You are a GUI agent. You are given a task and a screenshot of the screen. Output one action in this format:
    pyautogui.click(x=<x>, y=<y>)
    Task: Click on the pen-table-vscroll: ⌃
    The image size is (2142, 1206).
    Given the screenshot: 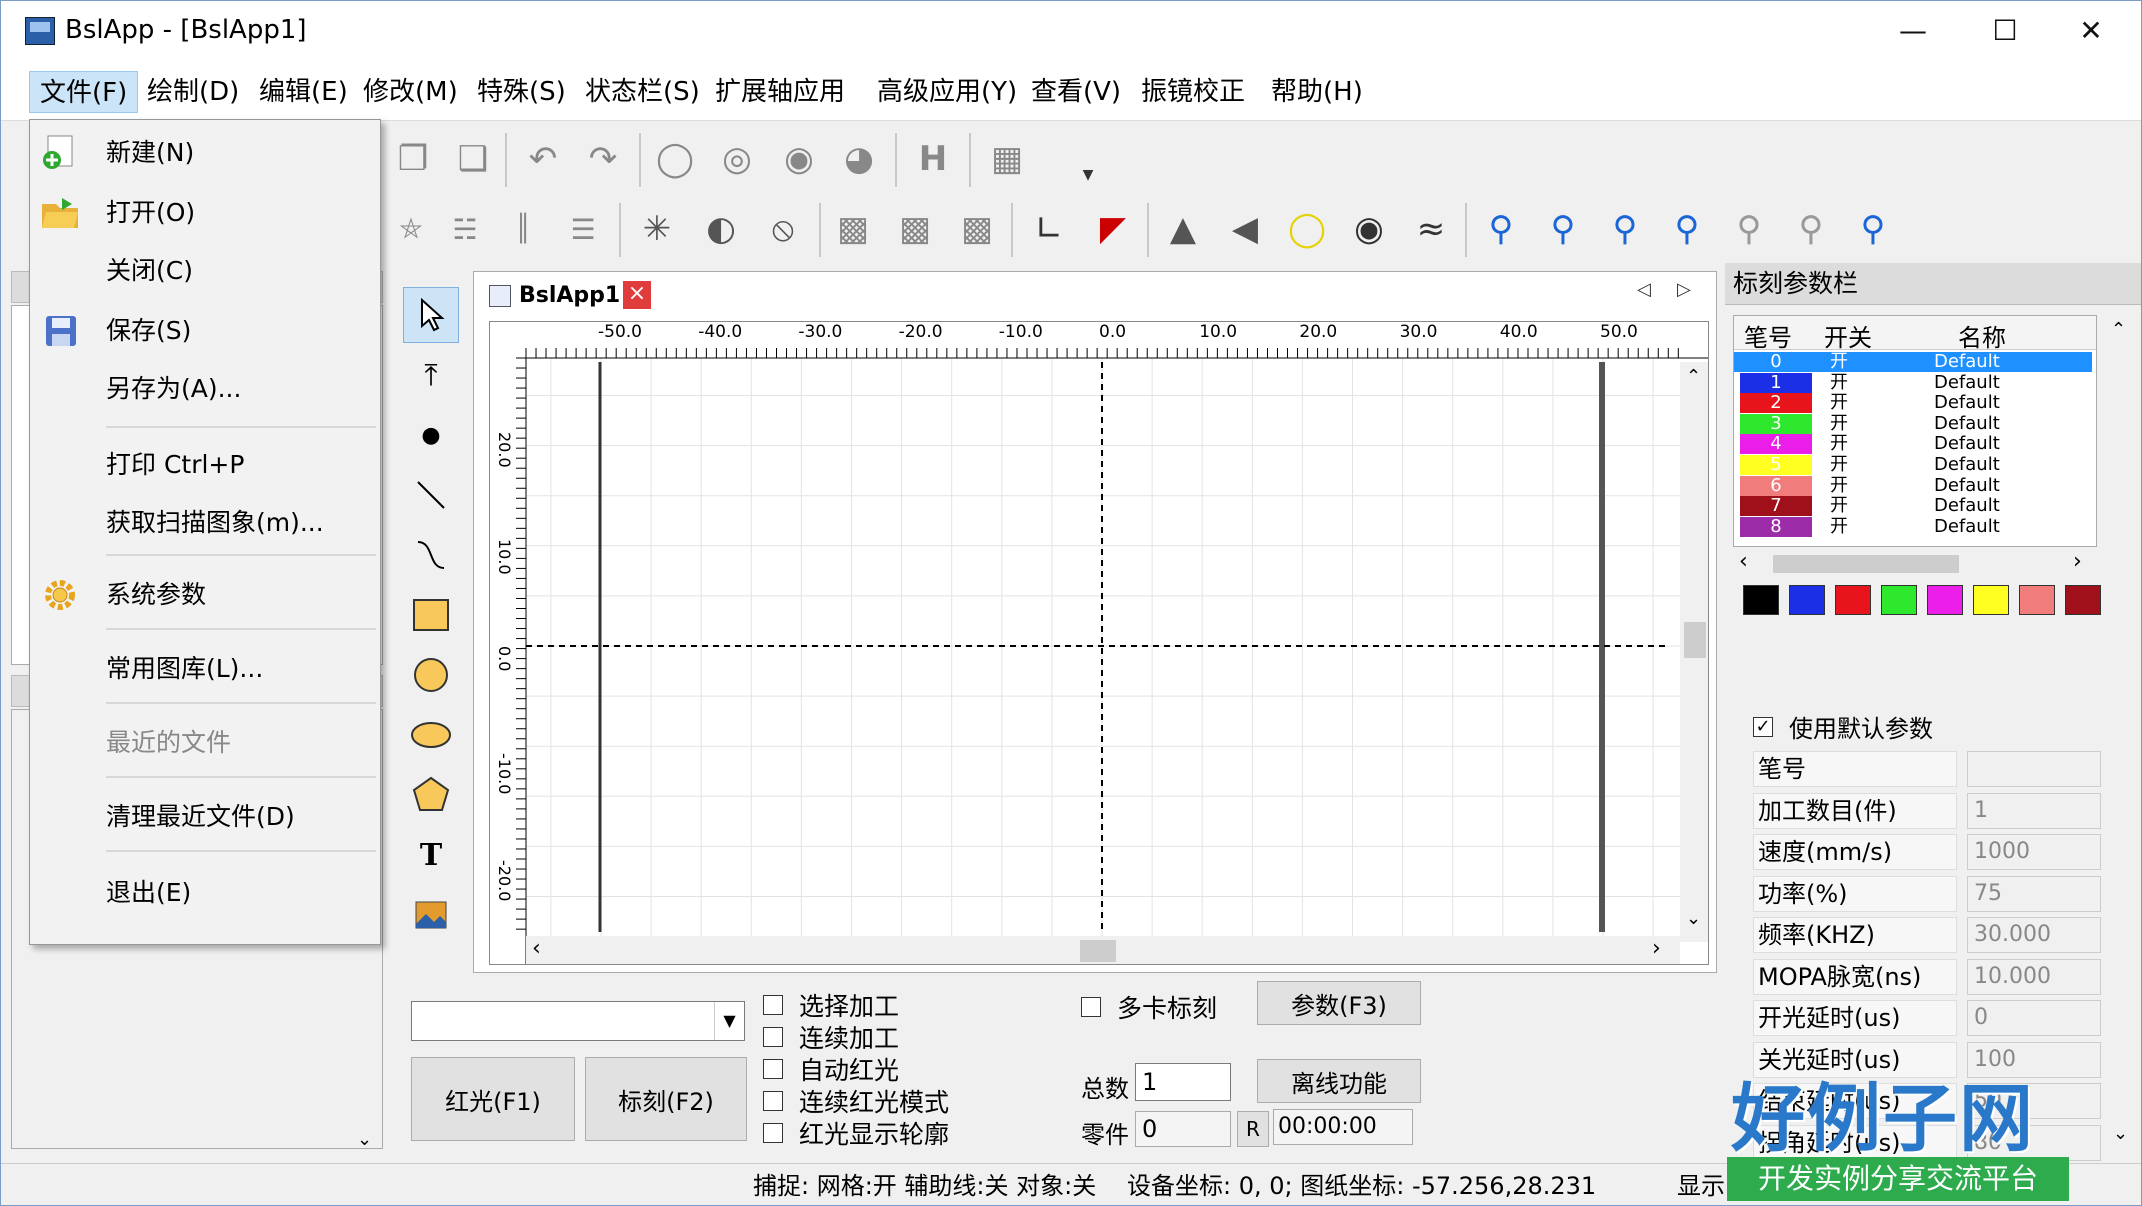 What is the action you would take?
    pyautogui.click(x=2121, y=431)
    